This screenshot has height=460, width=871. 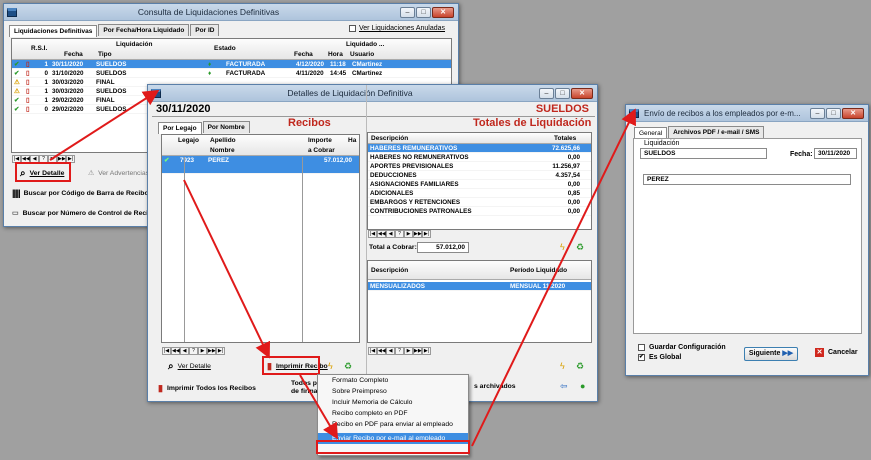 What do you see at coordinates (479, 166) in the screenshot?
I see `totales-row: APORTES PREVISIONALES 11.256,97` at bounding box center [479, 166].